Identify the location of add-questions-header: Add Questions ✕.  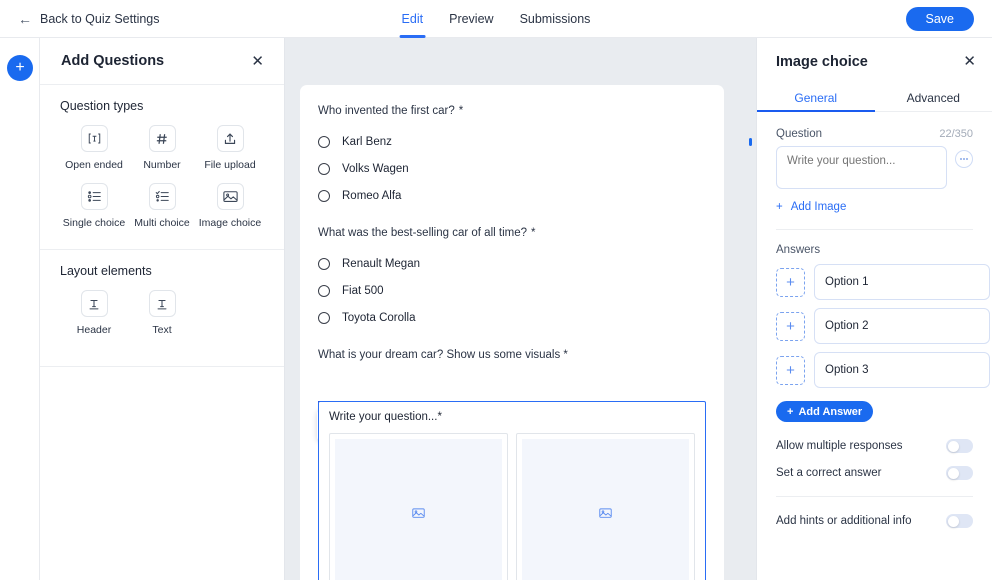
(162, 61).